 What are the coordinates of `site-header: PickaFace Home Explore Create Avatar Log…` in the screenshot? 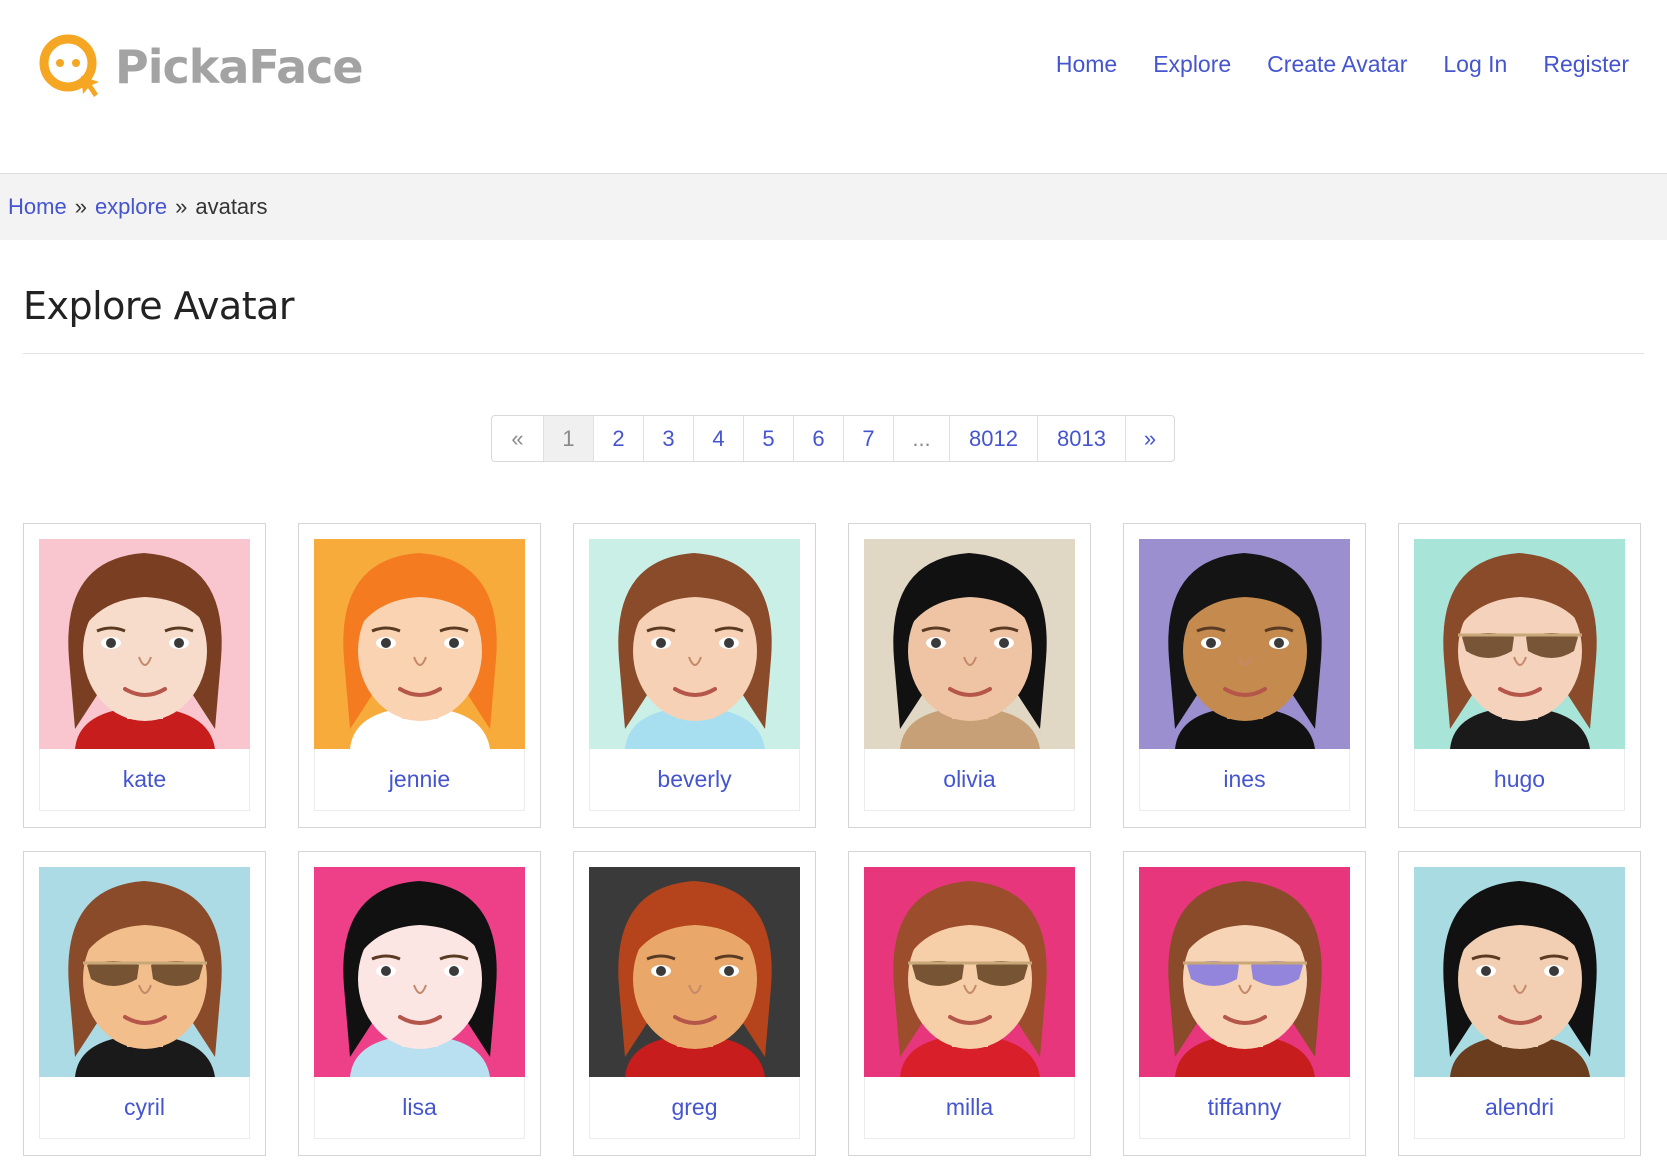 It's located at (833, 86).